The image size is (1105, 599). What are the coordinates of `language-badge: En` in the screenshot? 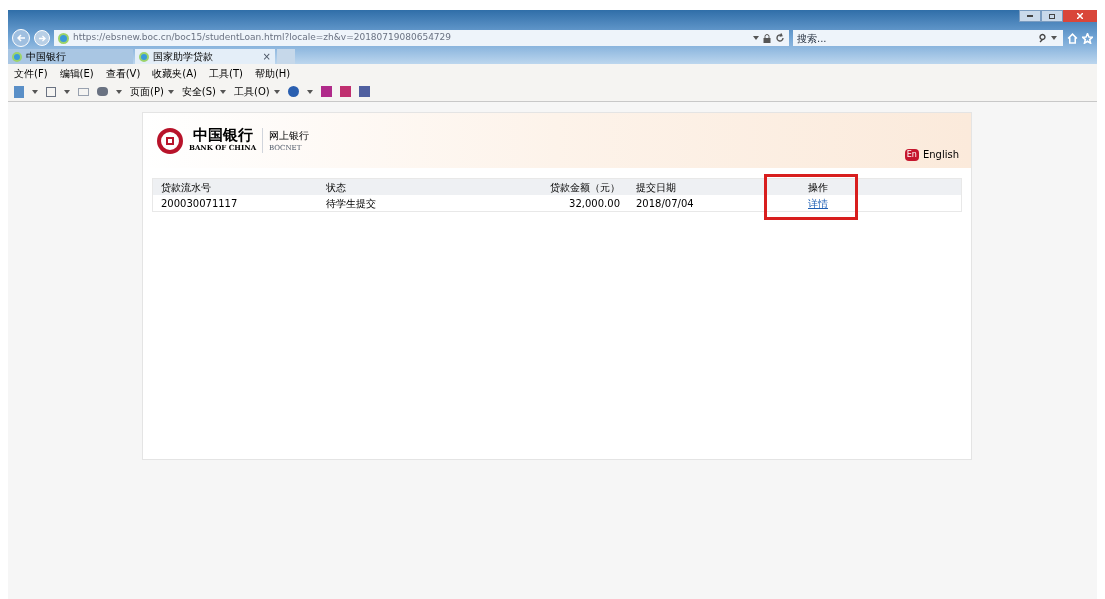 It's located at (911, 154).